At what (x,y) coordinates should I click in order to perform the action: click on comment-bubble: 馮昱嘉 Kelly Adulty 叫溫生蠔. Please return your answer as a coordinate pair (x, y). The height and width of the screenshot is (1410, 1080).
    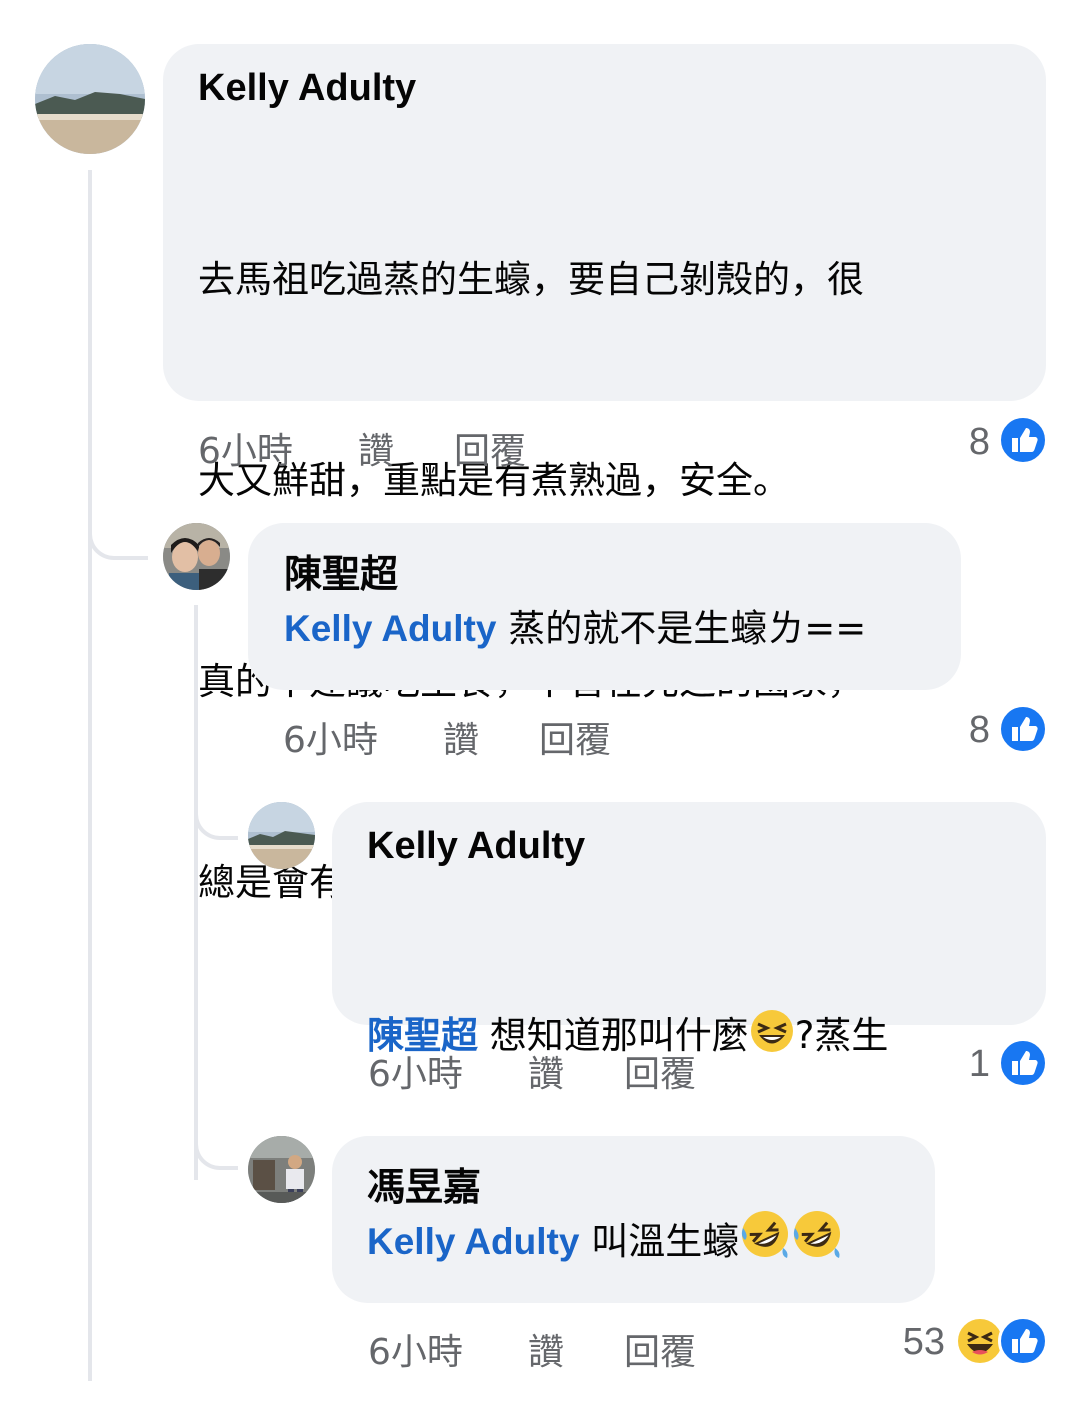
    Looking at the image, I should click on (633, 1219).